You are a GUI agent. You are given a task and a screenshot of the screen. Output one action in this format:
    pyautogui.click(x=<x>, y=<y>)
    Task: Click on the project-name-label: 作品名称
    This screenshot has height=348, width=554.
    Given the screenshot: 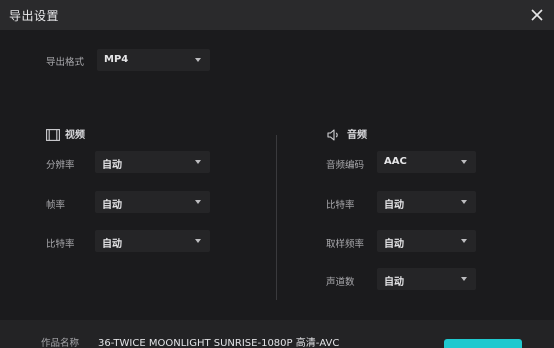 What is the action you would take?
    pyautogui.click(x=60, y=343)
    